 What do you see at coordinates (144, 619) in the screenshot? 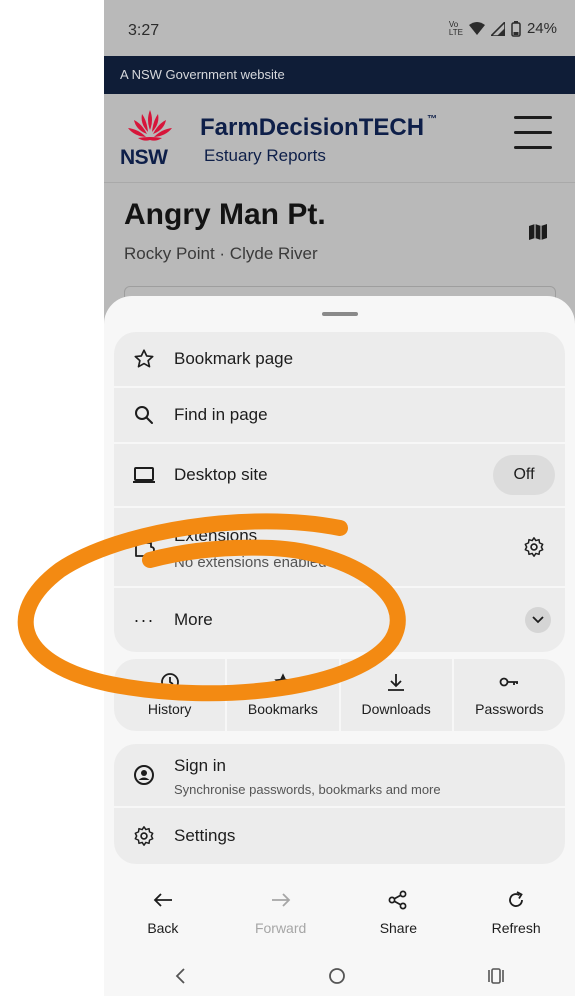
I see `more-dots-icon: ···` at bounding box center [144, 619].